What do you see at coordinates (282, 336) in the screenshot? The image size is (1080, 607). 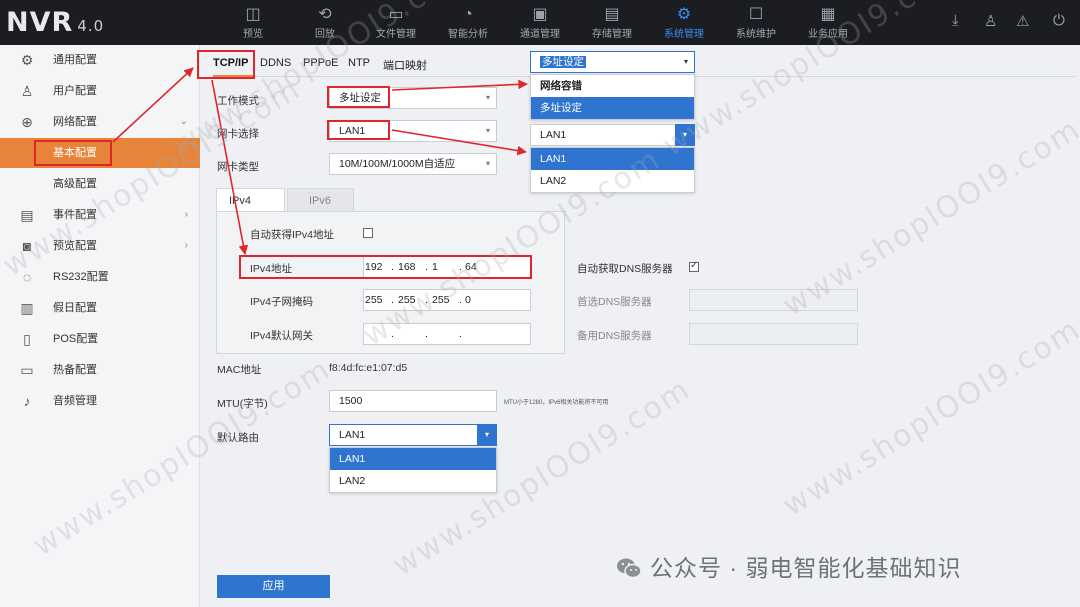 I see `ipv4-gateway-label: IPv4默认网关` at bounding box center [282, 336].